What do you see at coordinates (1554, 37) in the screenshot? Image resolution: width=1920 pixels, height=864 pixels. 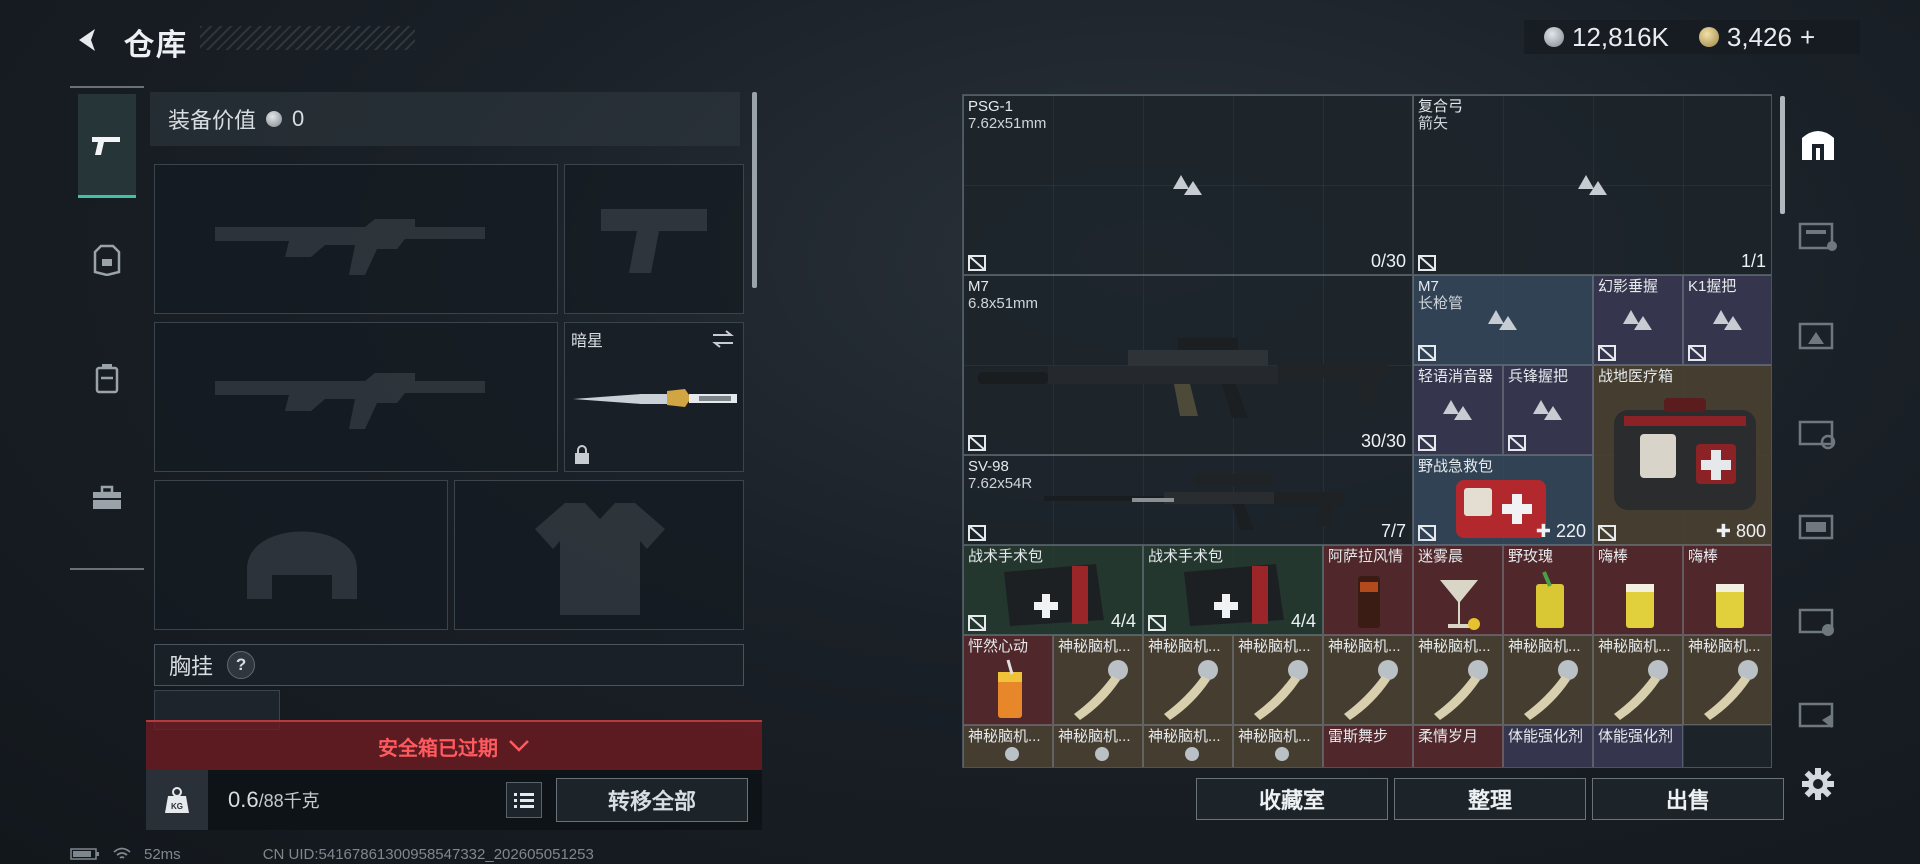 I see `silver-coin-icon` at bounding box center [1554, 37].